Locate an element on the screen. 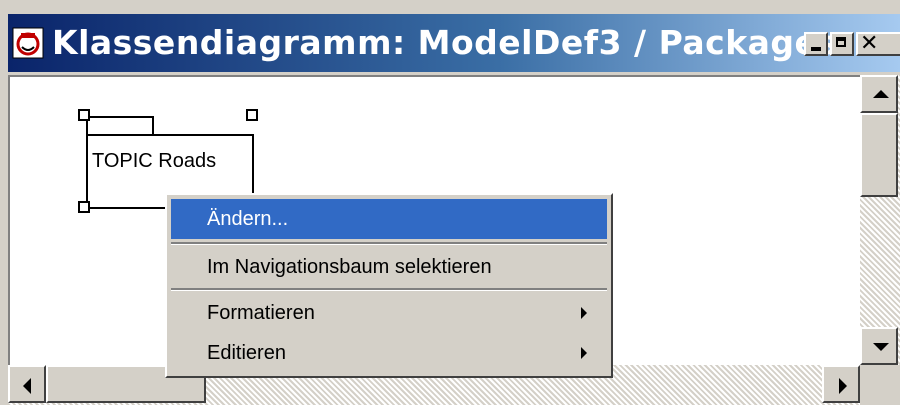  maximize-icon is located at coordinates (841, 42).